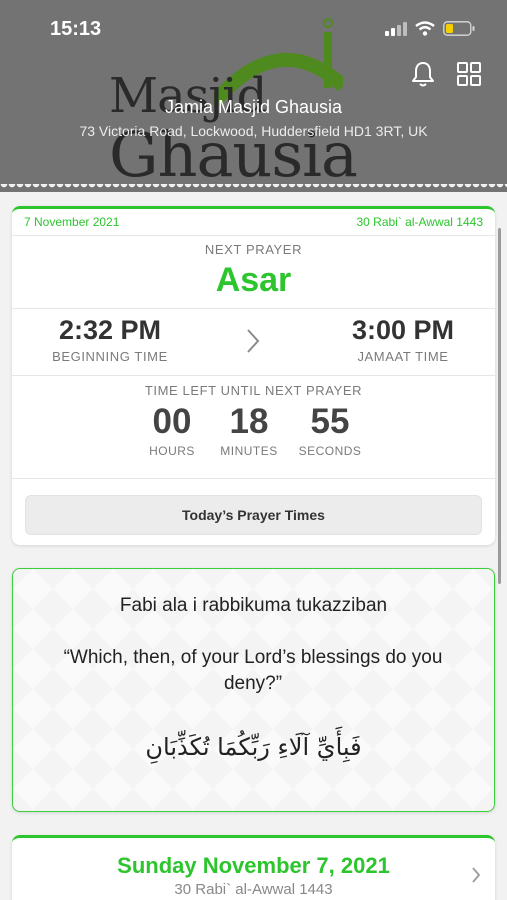 The width and height of the screenshot is (507, 900). What do you see at coordinates (253, 188) in the screenshot?
I see `header-scalloped-edge` at bounding box center [253, 188].